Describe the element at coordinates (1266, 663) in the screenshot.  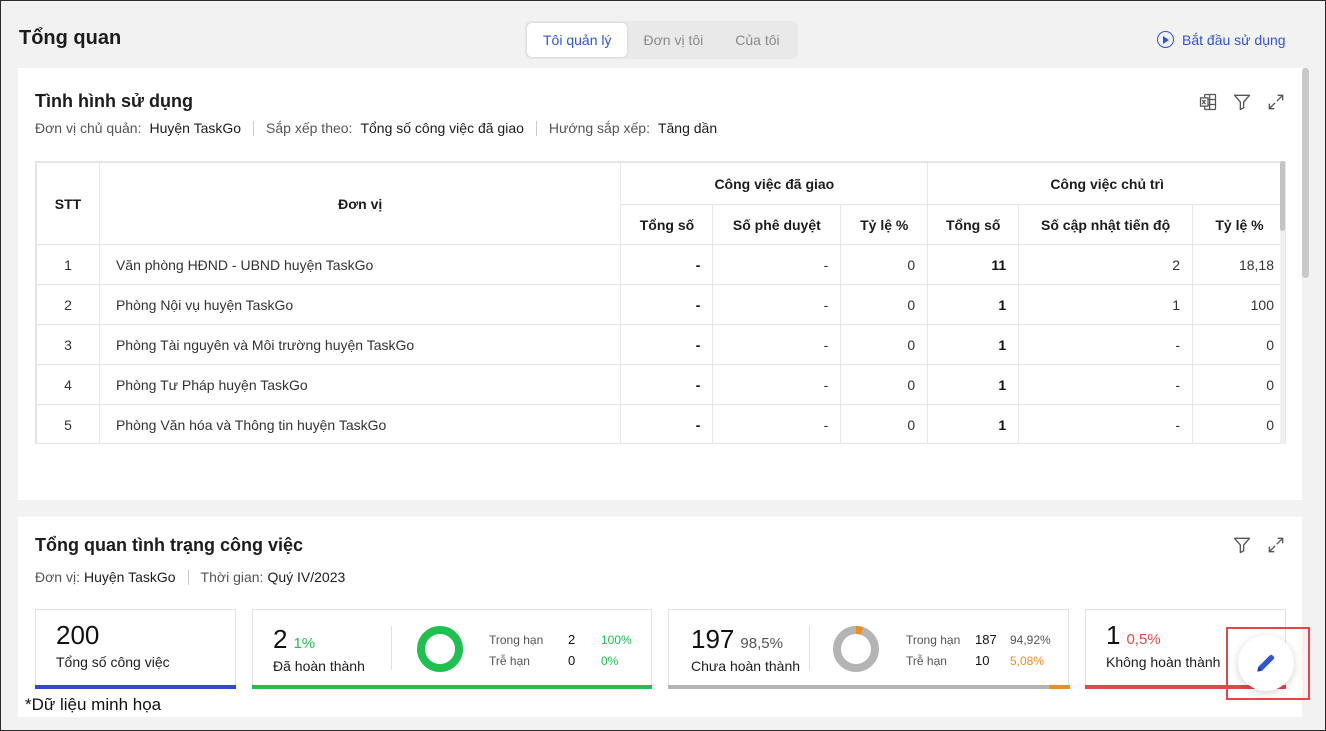
I see `edit-button` at that location.